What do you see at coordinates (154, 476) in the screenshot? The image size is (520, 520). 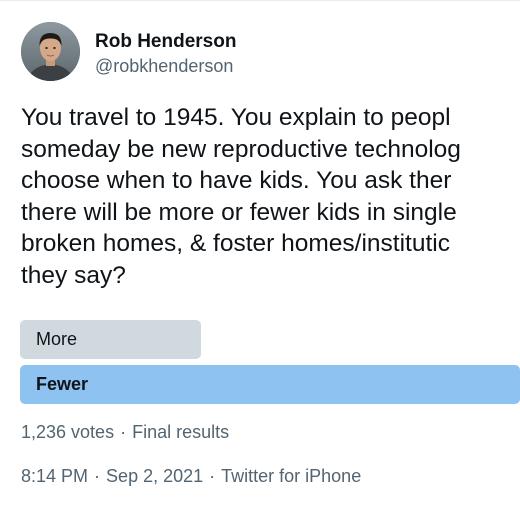 I see `tweet-date: Sep 2, 2021` at bounding box center [154, 476].